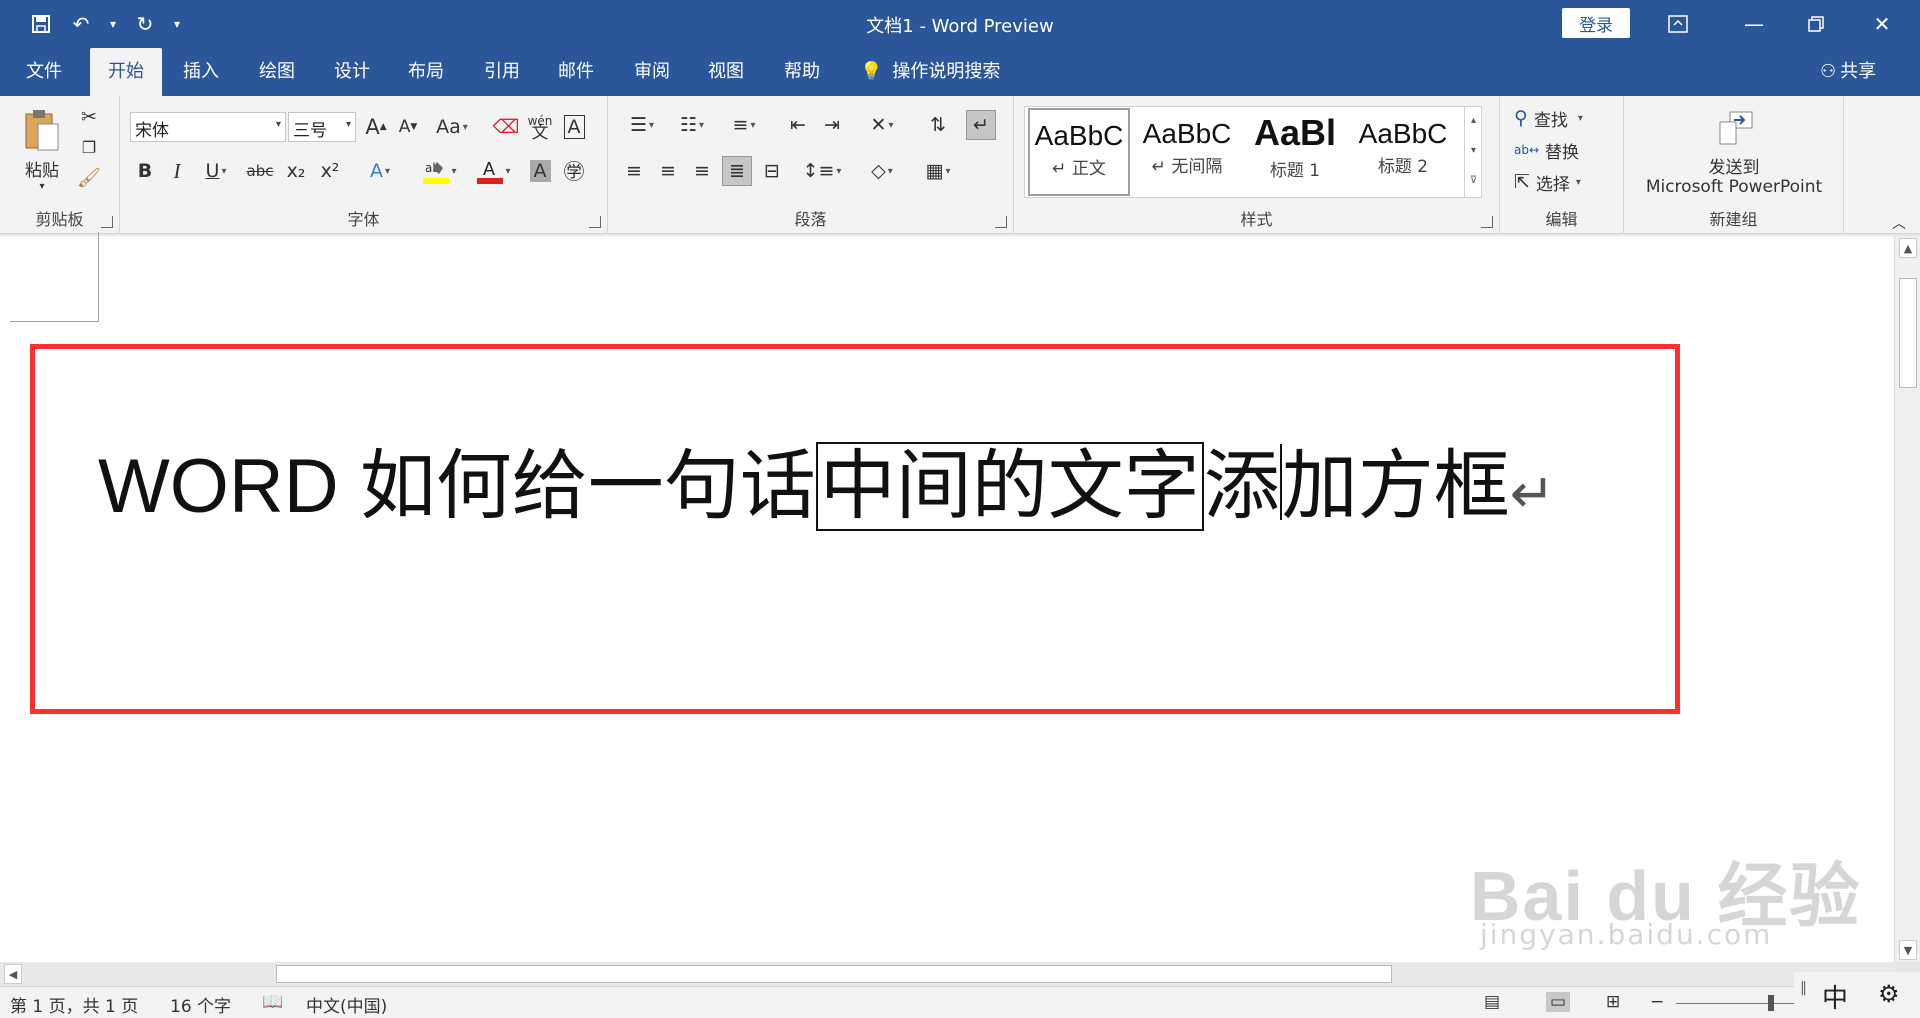 The width and height of the screenshot is (1920, 1018). Describe the element at coordinates (1835, 996) in the screenshot. I see `ime-mode-label: 中` at that location.